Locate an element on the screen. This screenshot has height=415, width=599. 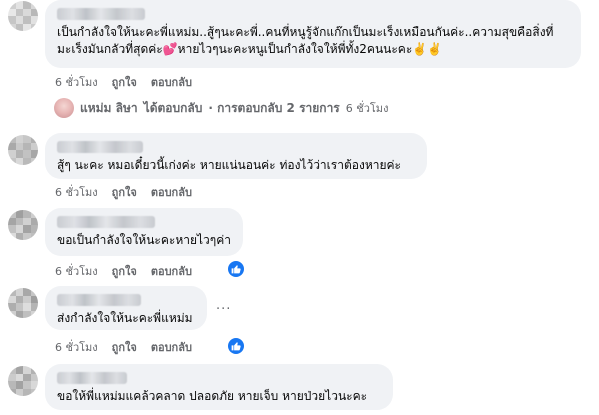
reply-action: ได้ตอบกลับ is located at coordinates (173, 107).